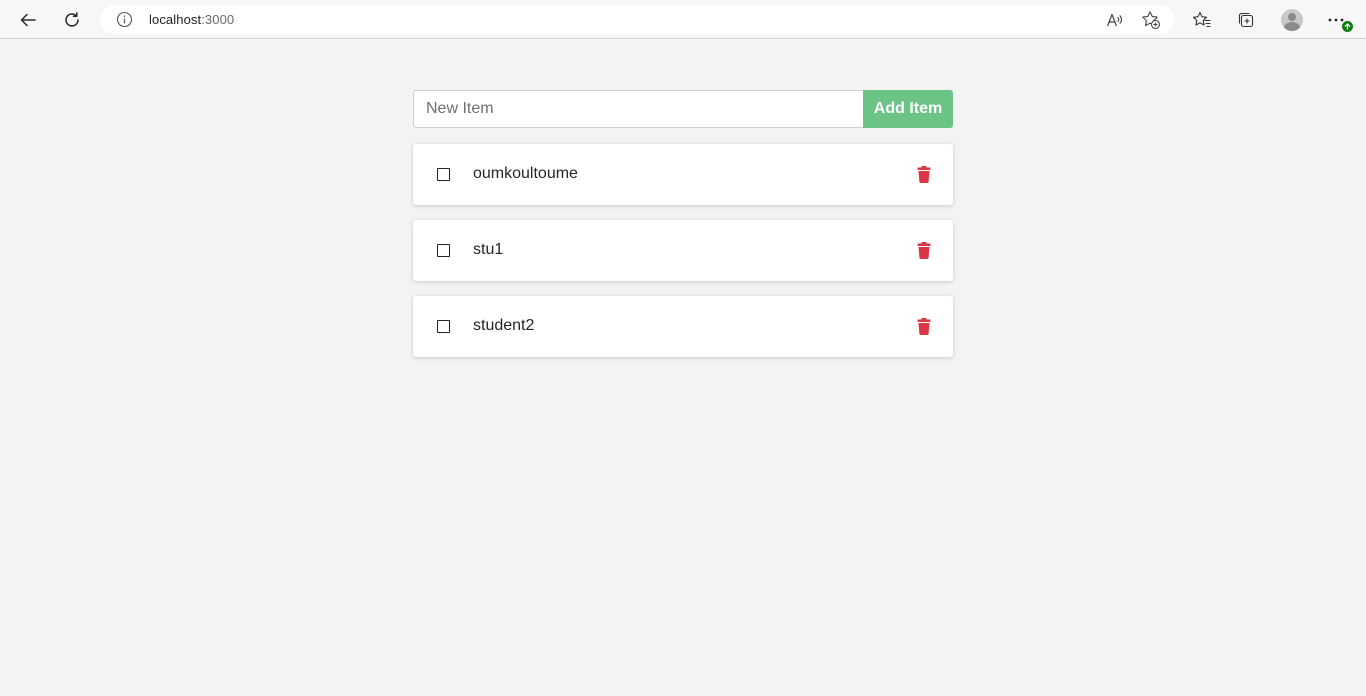  I want to click on collections-icon, so click(1246, 20).